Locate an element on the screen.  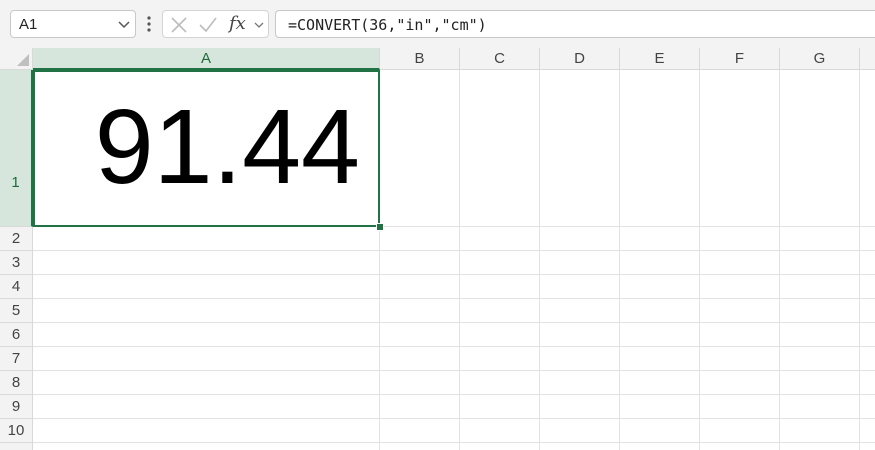
fill-handle is located at coordinates (380, 227).